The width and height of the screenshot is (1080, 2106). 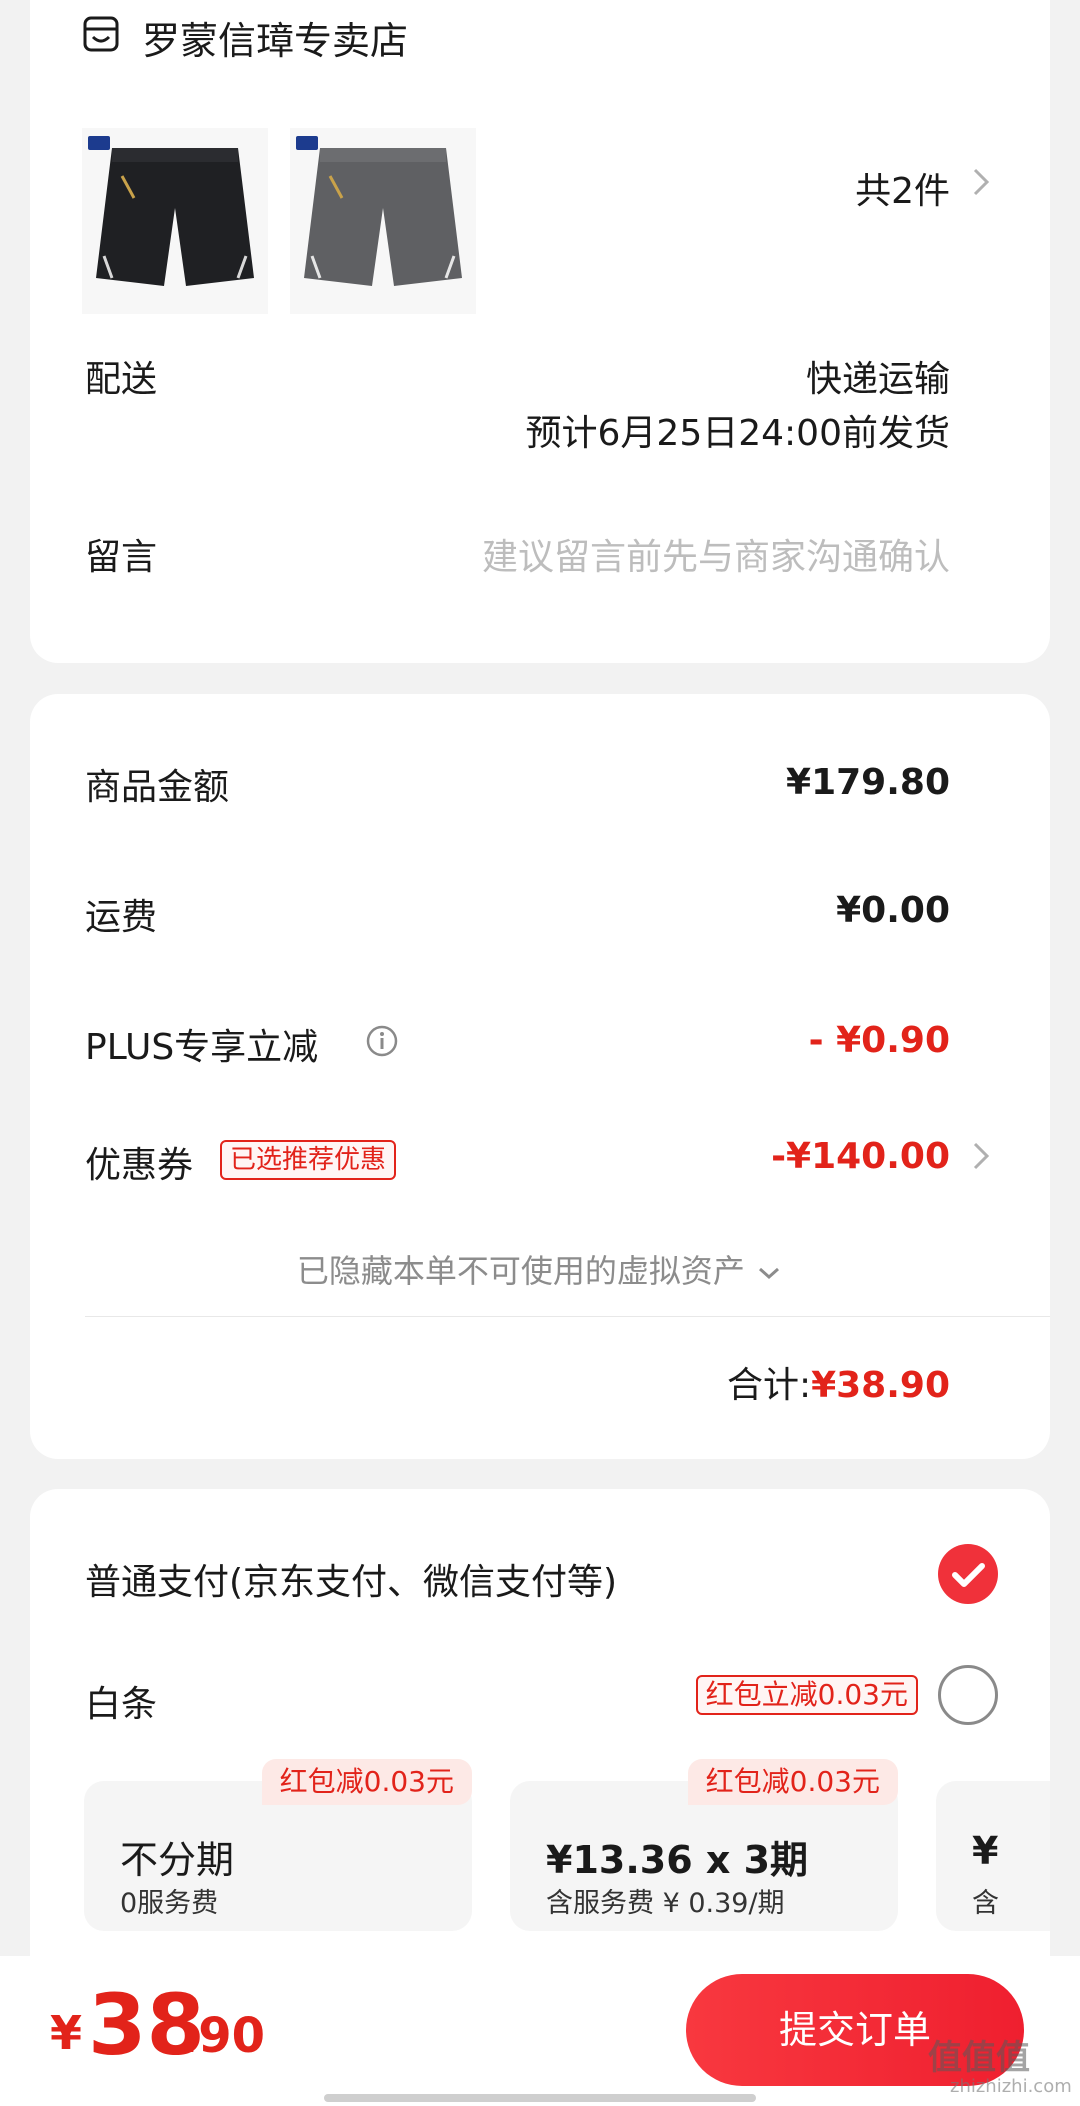 What do you see at coordinates (985, 1851) in the screenshot?
I see `plan-title: ¥` at bounding box center [985, 1851].